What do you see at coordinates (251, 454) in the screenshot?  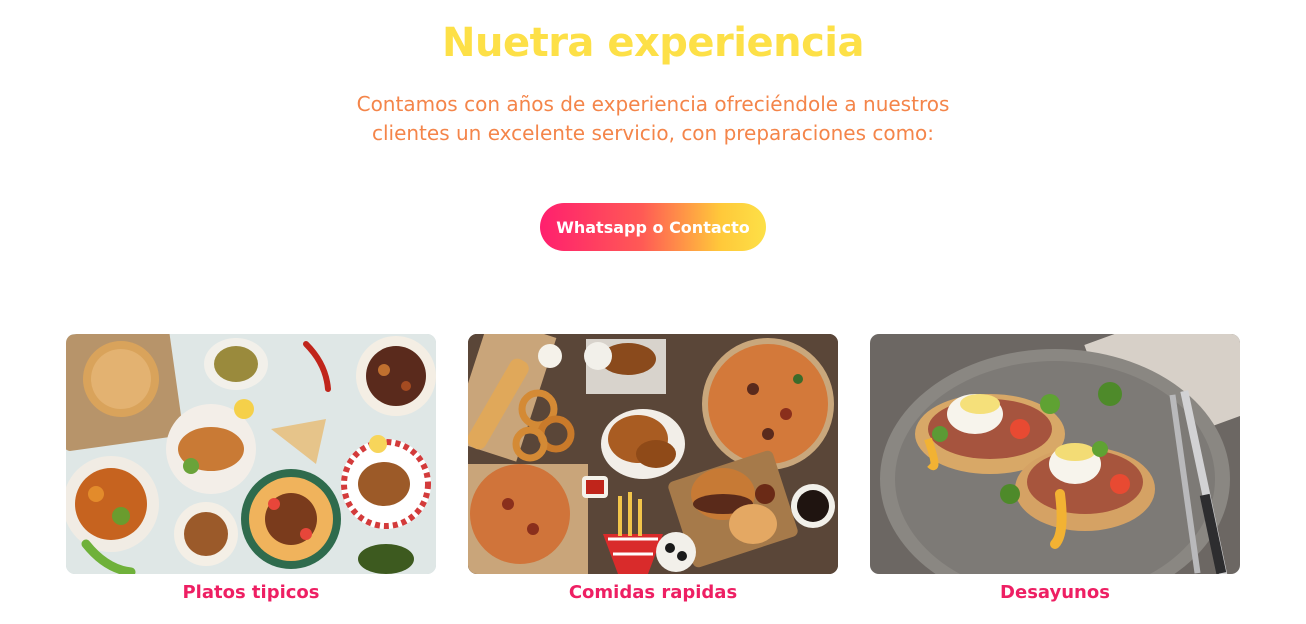 I see `traditional-dishes-image` at bounding box center [251, 454].